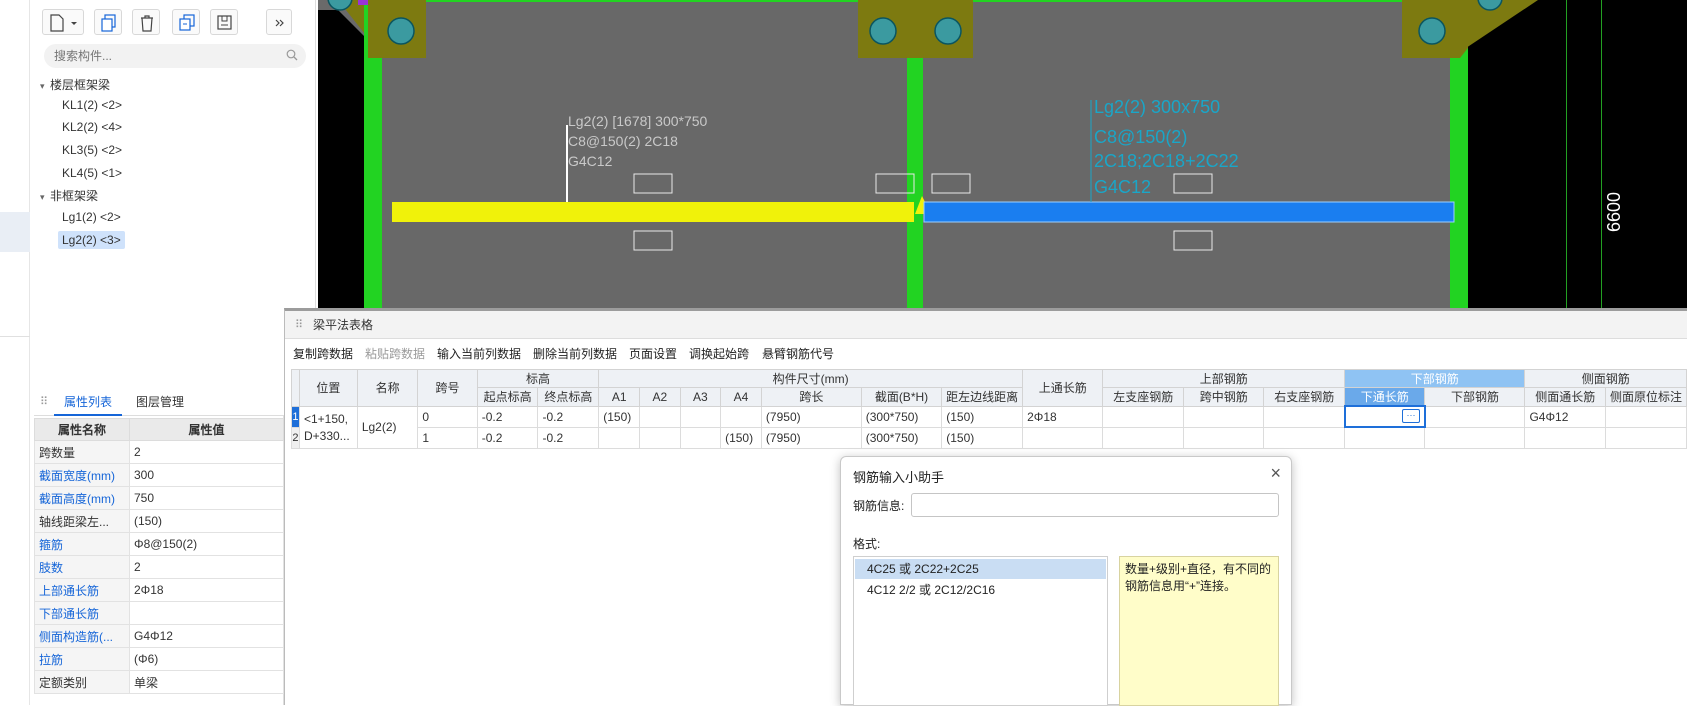 This screenshot has width=1687, height=706. Describe the element at coordinates (575, 353) in the screenshot. I see `delete-column-button: 删除当前列数据` at that location.